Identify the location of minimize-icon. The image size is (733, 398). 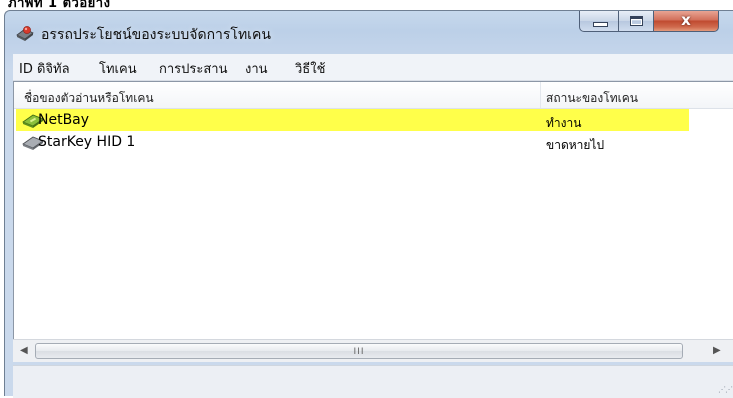
(600, 24).